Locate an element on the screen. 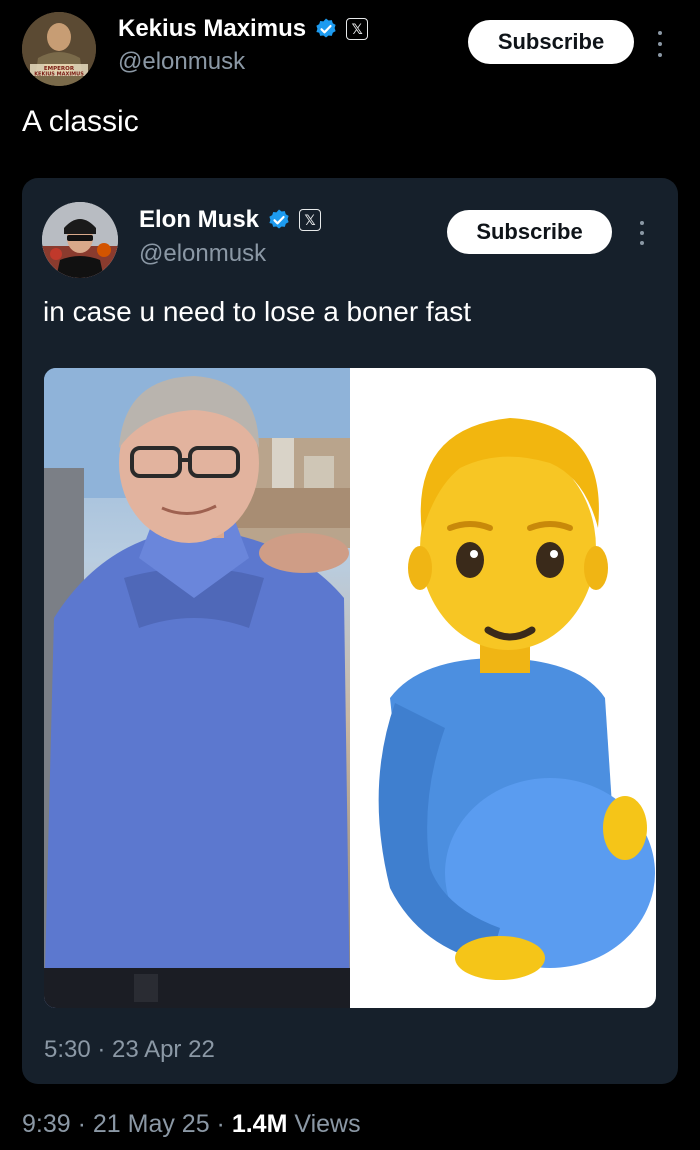 The height and width of the screenshot is (1150, 700). avatar-image is located at coordinates (80, 240).